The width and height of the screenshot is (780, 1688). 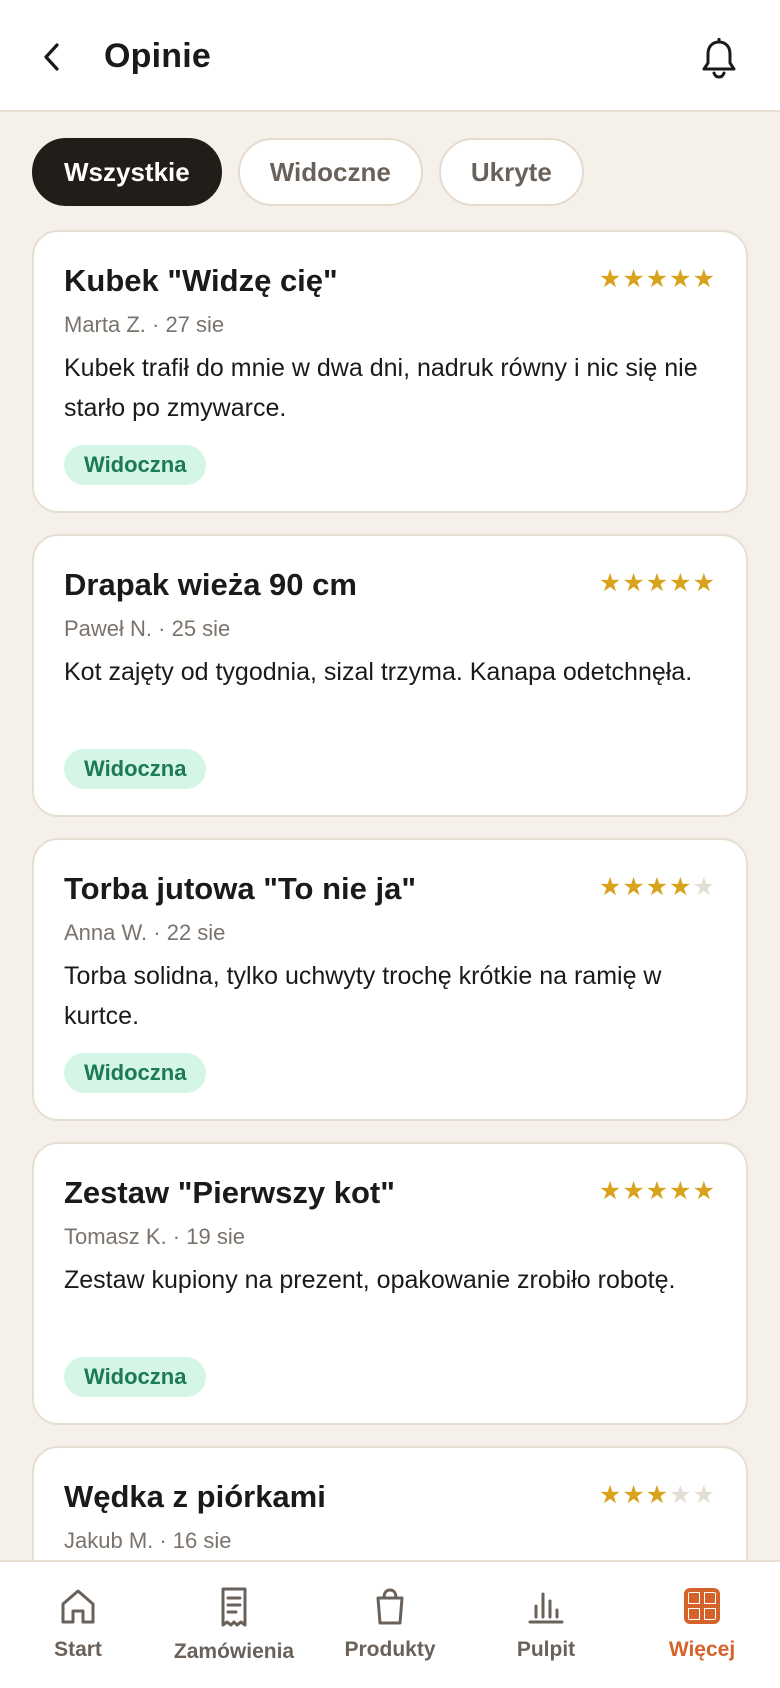 I want to click on notifications-button, so click(x=719, y=59).